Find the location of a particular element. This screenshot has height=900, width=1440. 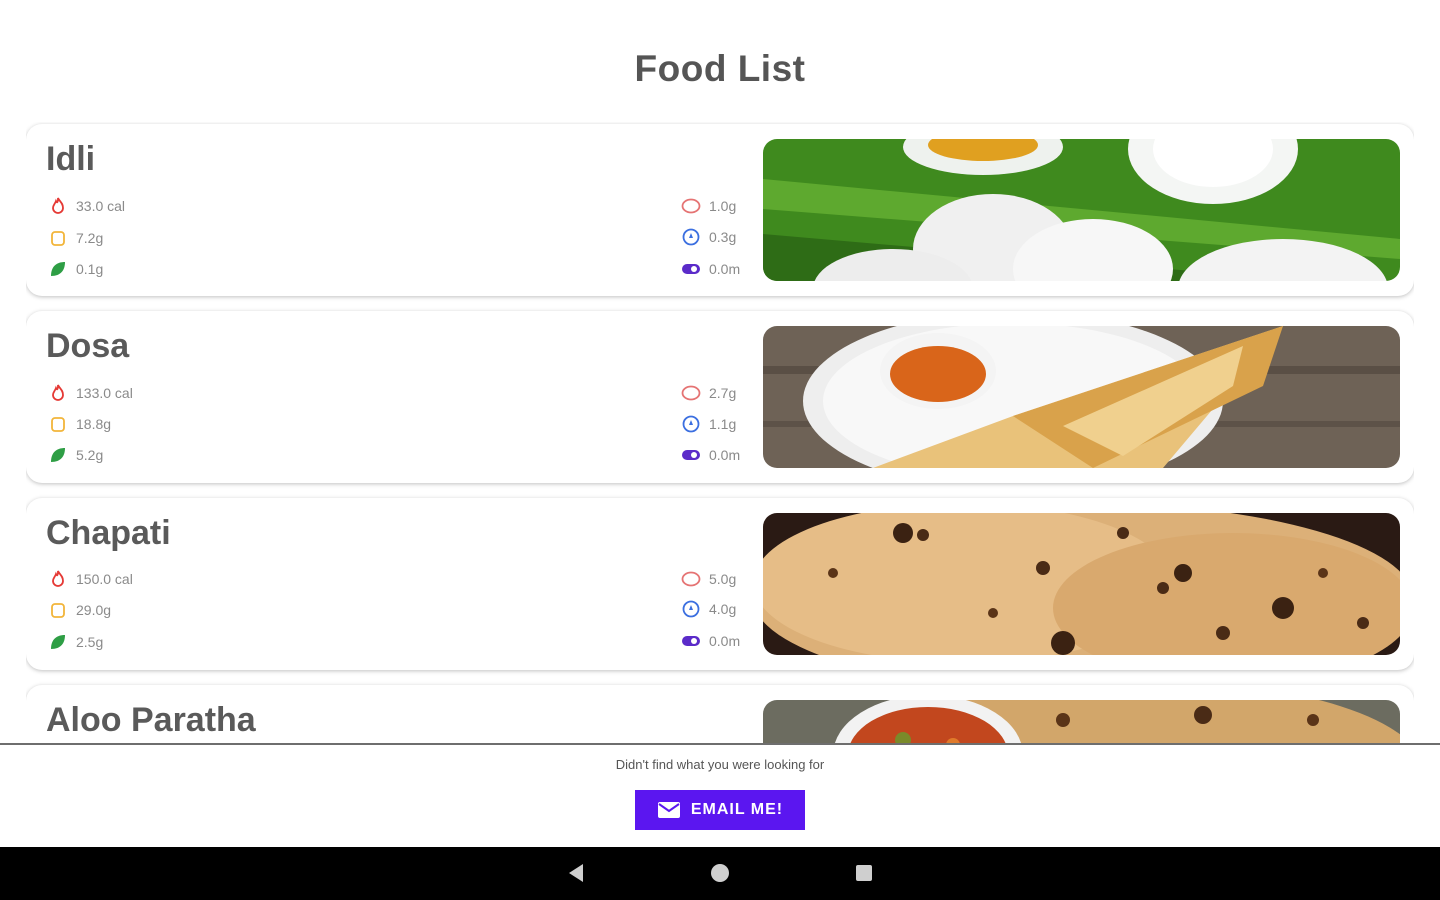

footer-divider is located at coordinates (720, 744).